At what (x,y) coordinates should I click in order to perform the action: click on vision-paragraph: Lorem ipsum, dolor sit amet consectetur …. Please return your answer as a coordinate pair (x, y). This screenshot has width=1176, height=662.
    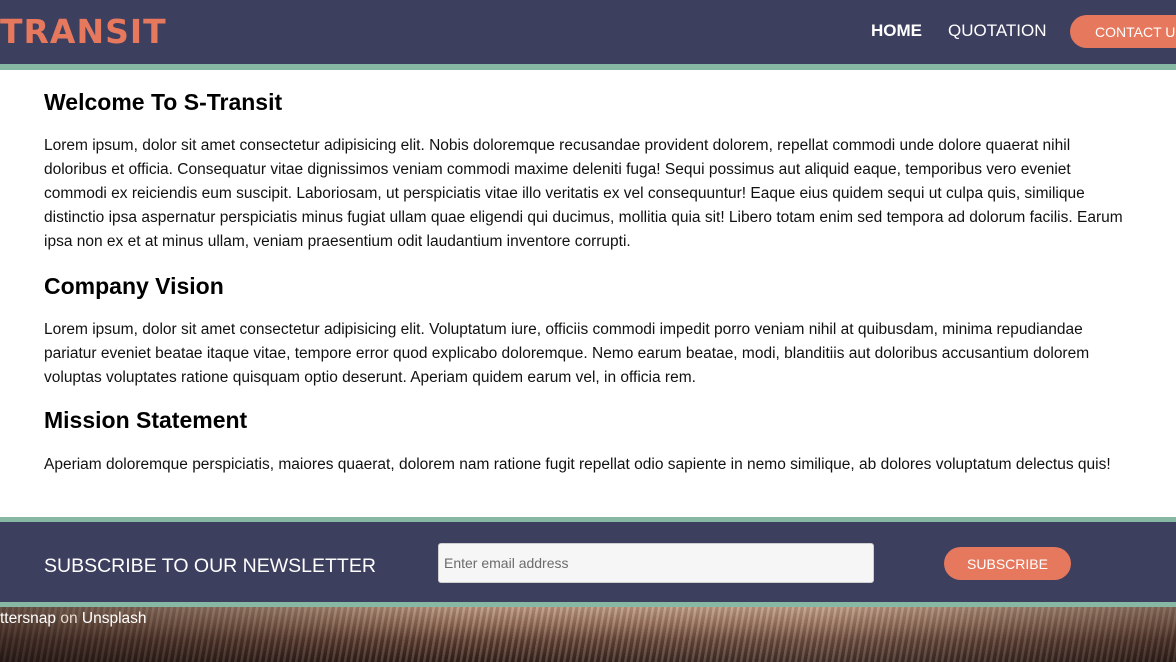
    Looking at the image, I should click on (567, 353).